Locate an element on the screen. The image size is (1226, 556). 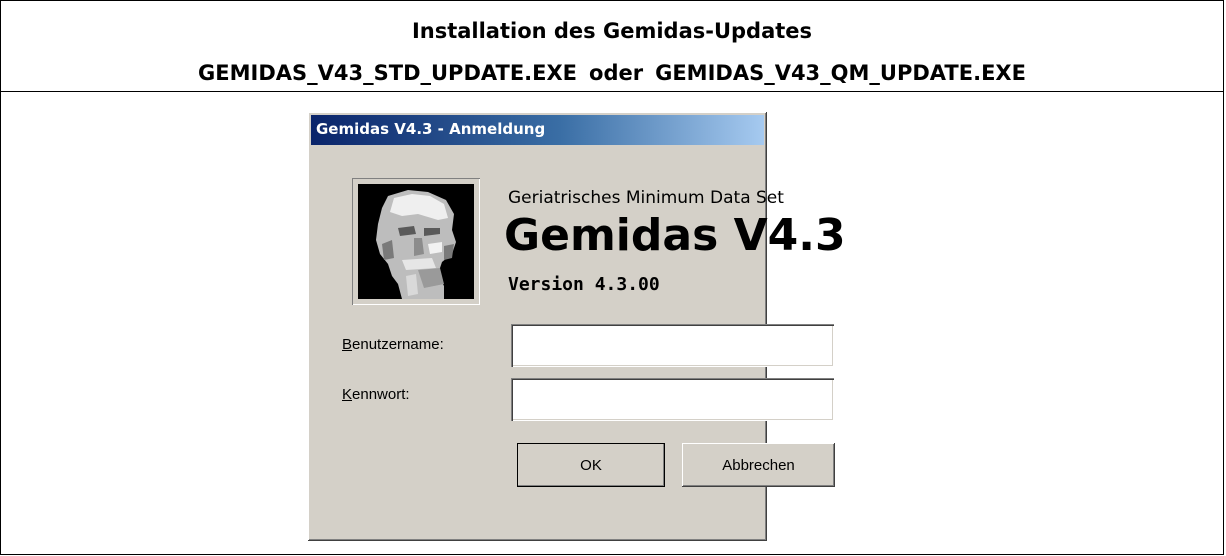
dialog-titlebar: Gemidas V4.3 - Anmeldung is located at coordinates (537, 130).